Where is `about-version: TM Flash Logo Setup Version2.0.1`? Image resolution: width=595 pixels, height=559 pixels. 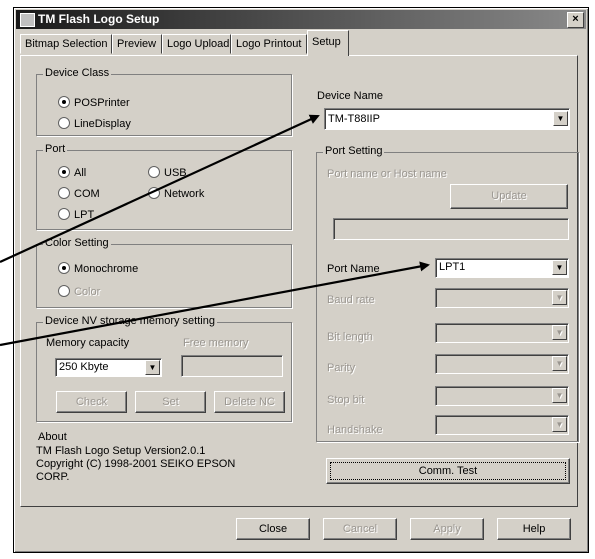
about-version: TM Flash Logo Setup Version2.0.1 is located at coordinates (121, 451).